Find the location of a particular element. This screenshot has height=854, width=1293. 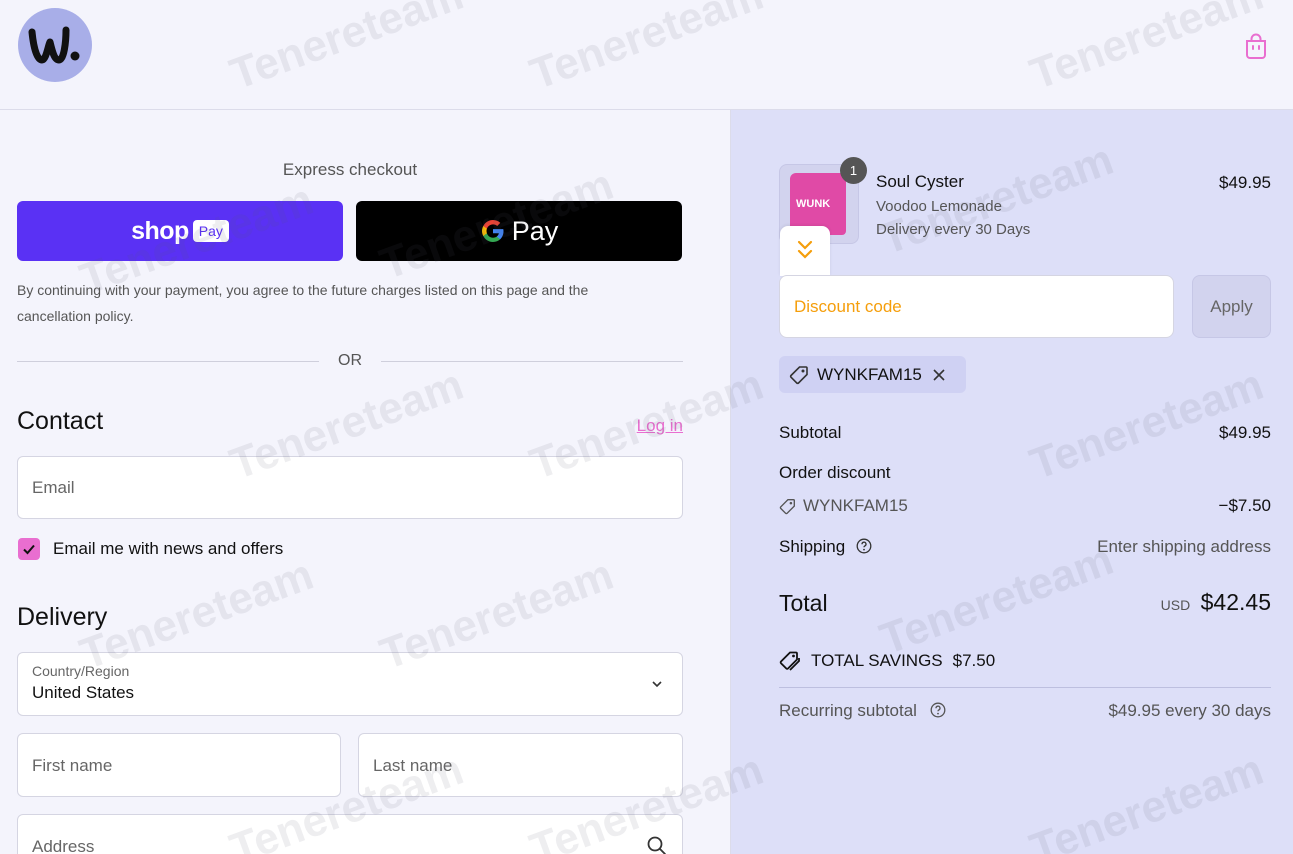

order-discount-code: WYNKFAM15 is located at coordinates (855, 505).